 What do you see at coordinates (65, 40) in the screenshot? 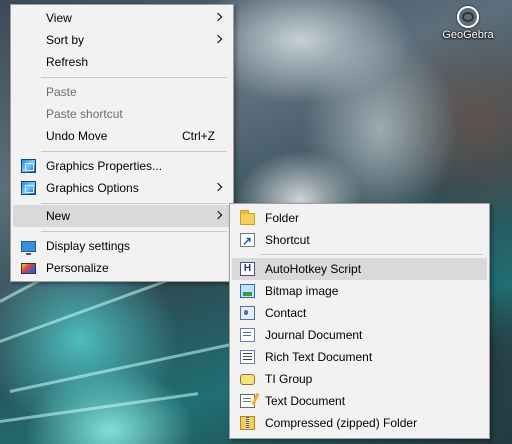
I see `menu-item-label: Sort by` at bounding box center [65, 40].